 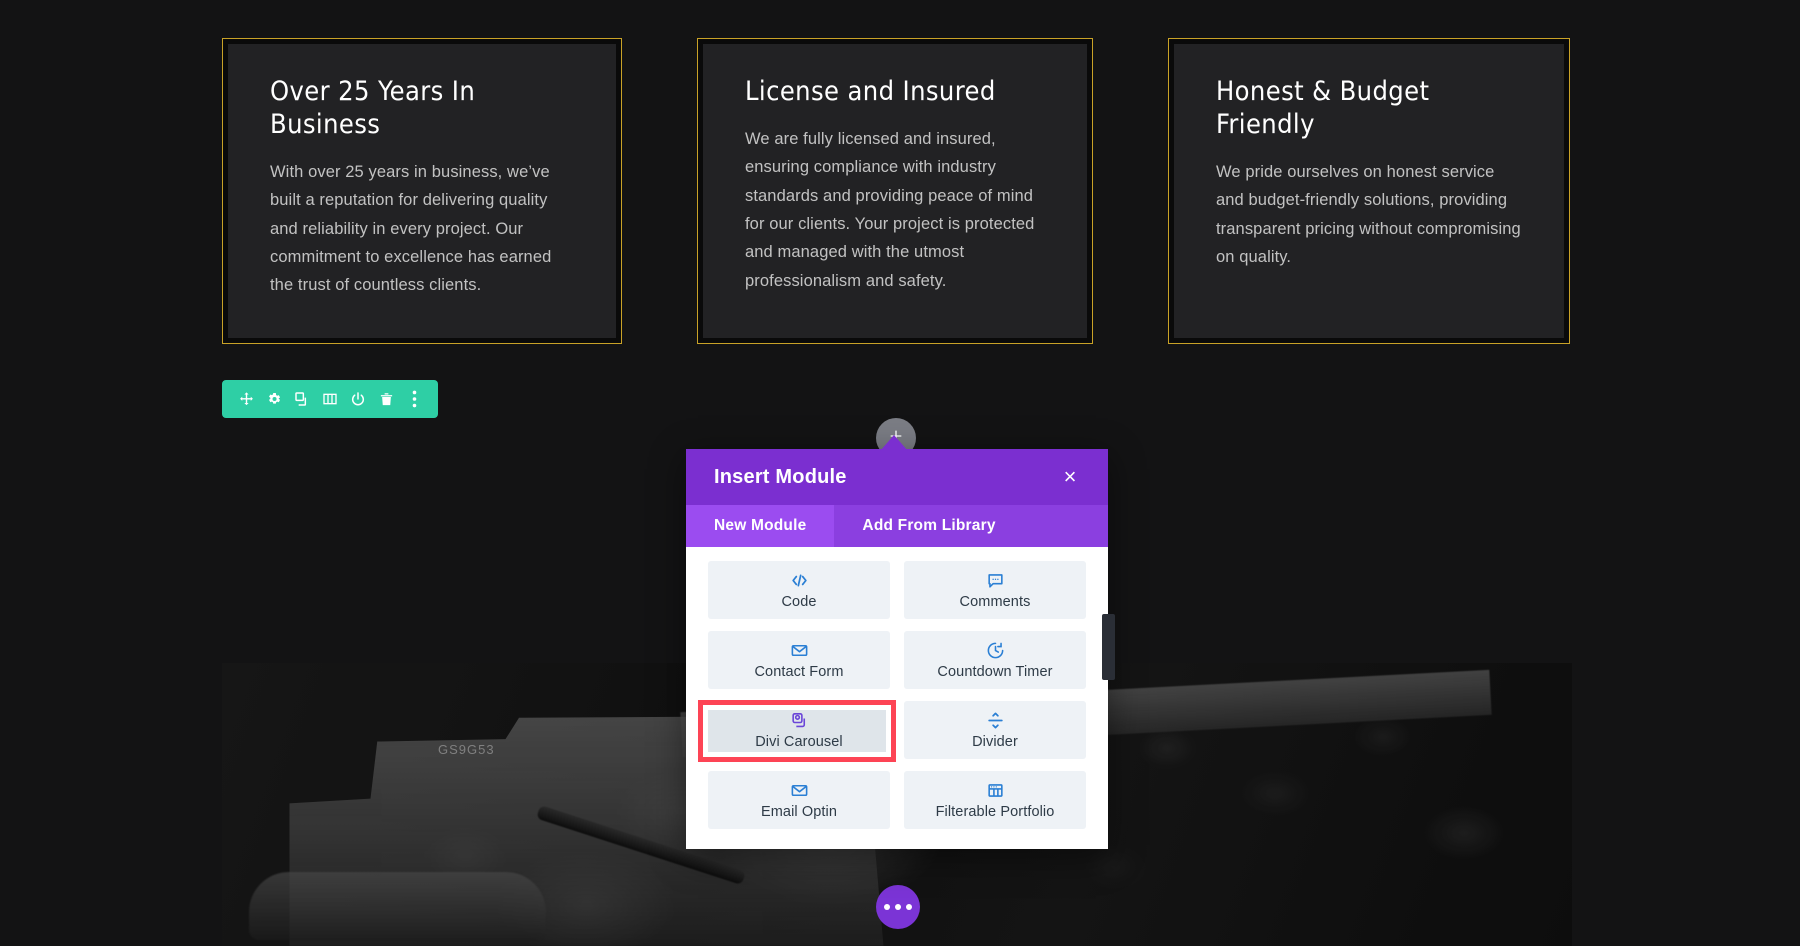 I want to click on module-tile-label: Countdown Timer, so click(x=995, y=671).